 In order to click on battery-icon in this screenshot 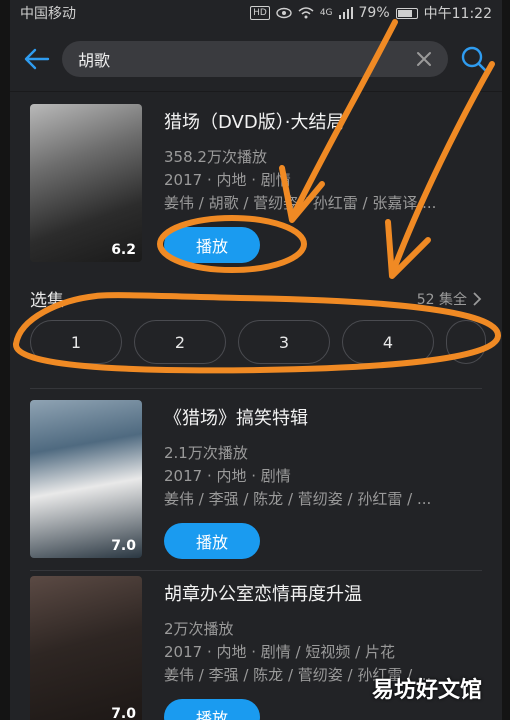, I will do `click(406, 13)`.